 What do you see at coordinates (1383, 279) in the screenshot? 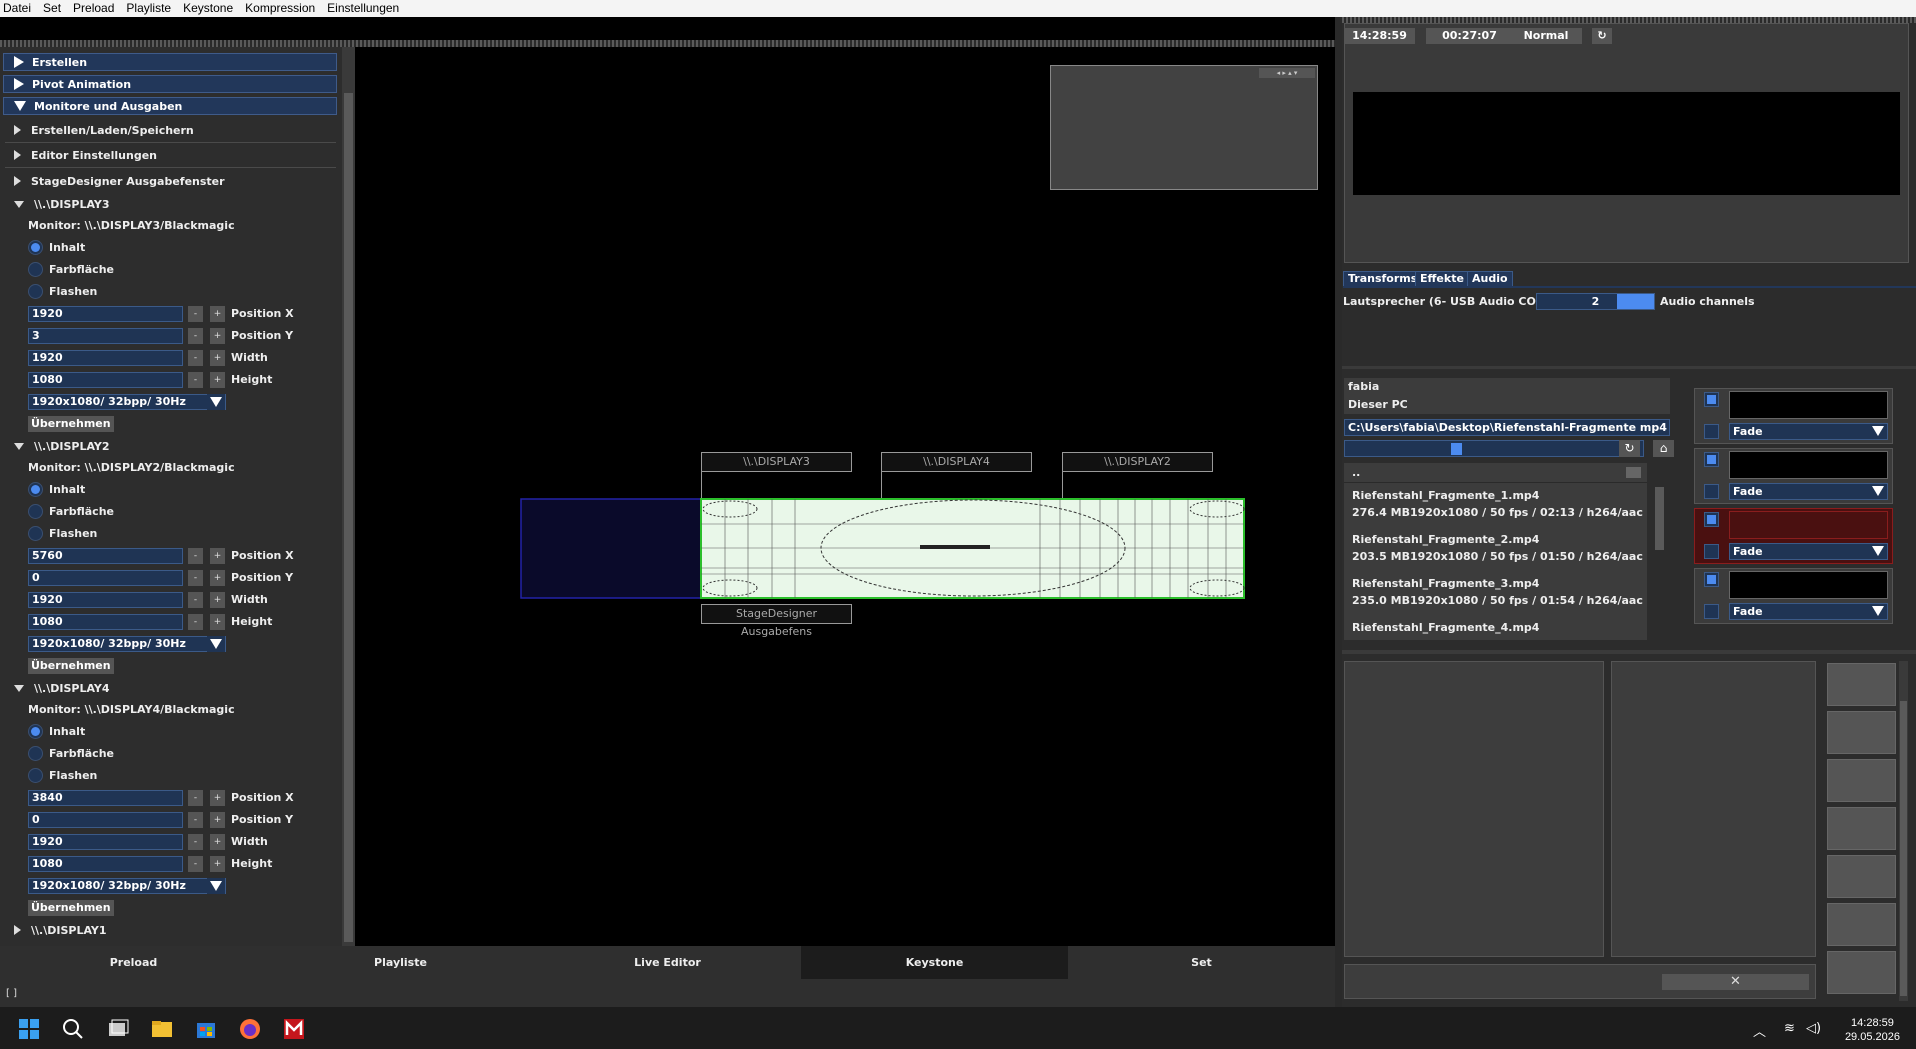
I see `tab-transforms: Transforms` at bounding box center [1383, 279].